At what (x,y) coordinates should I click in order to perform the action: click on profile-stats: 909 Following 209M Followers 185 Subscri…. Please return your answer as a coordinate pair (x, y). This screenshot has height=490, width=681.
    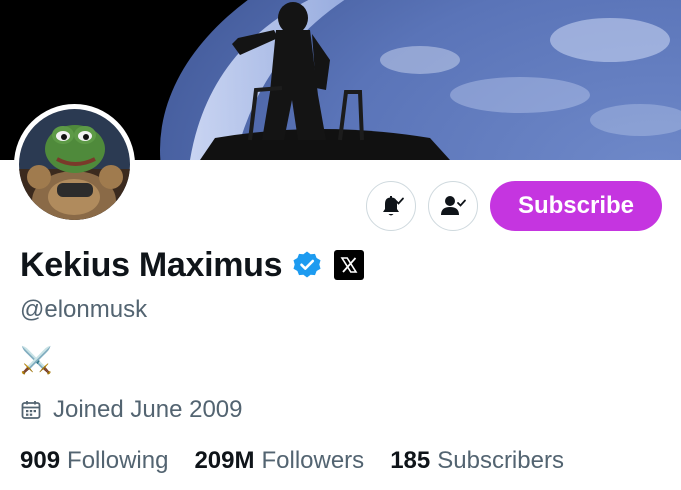
    Looking at the image, I should click on (305, 461).